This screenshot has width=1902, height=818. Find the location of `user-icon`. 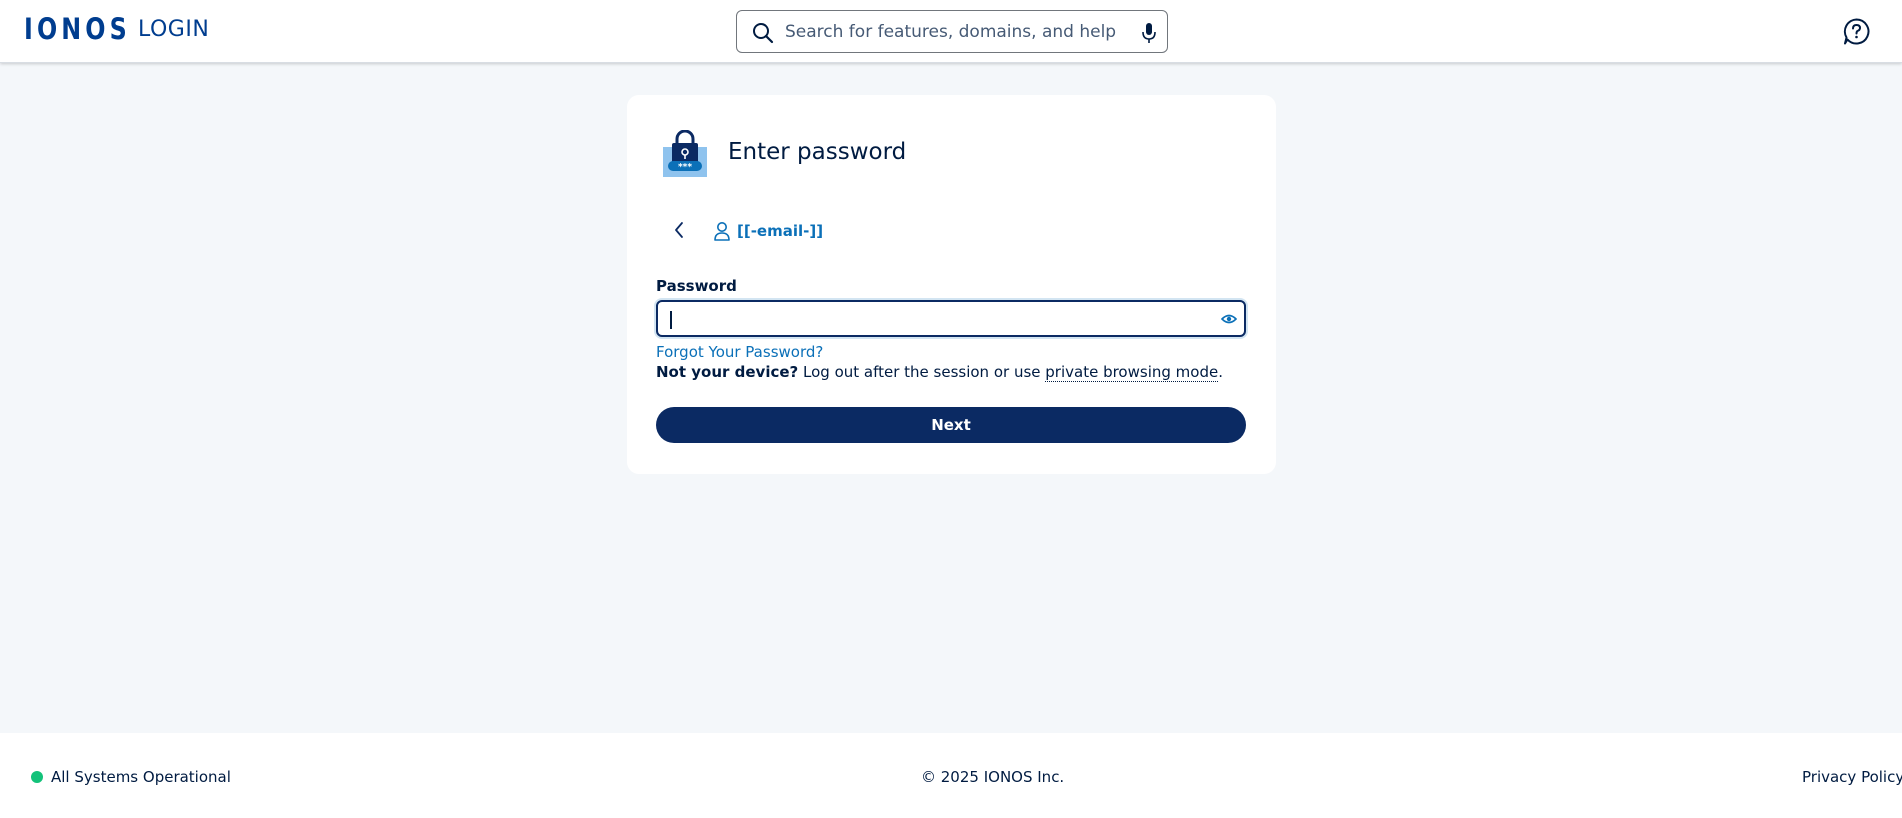

user-icon is located at coordinates (722, 231).